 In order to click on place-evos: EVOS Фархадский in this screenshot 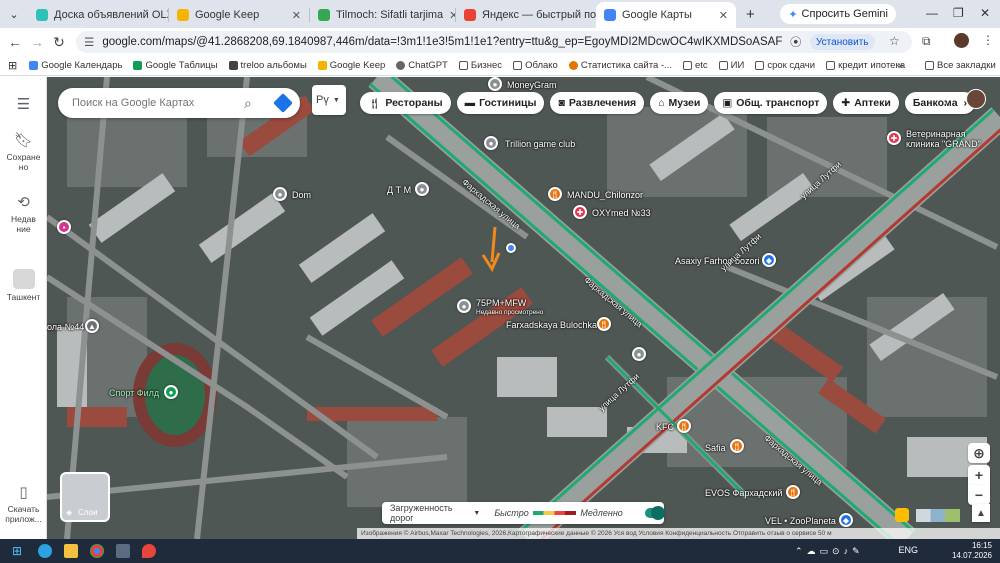, I will do `click(743, 493)`.